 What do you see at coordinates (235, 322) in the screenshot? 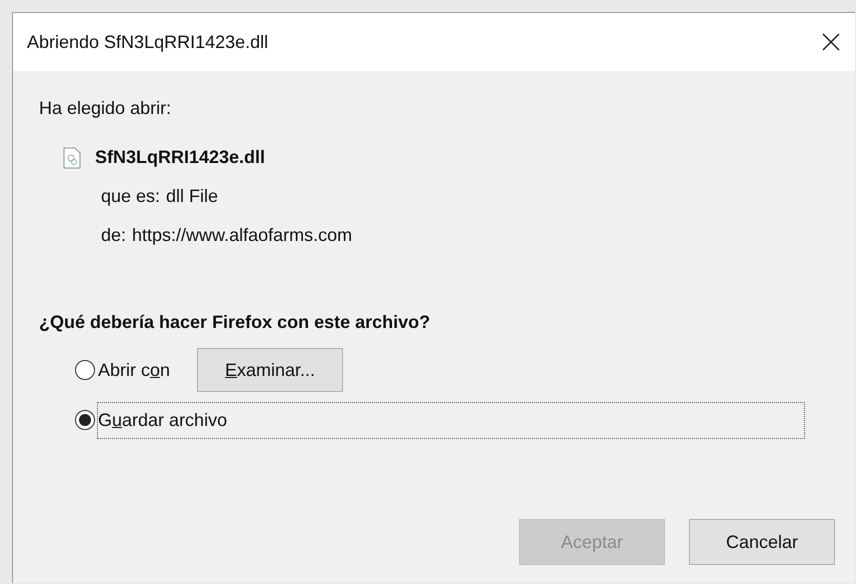
I see `question-text: ¿Qué debería hacer Firefox con este archivo?` at bounding box center [235, 322].